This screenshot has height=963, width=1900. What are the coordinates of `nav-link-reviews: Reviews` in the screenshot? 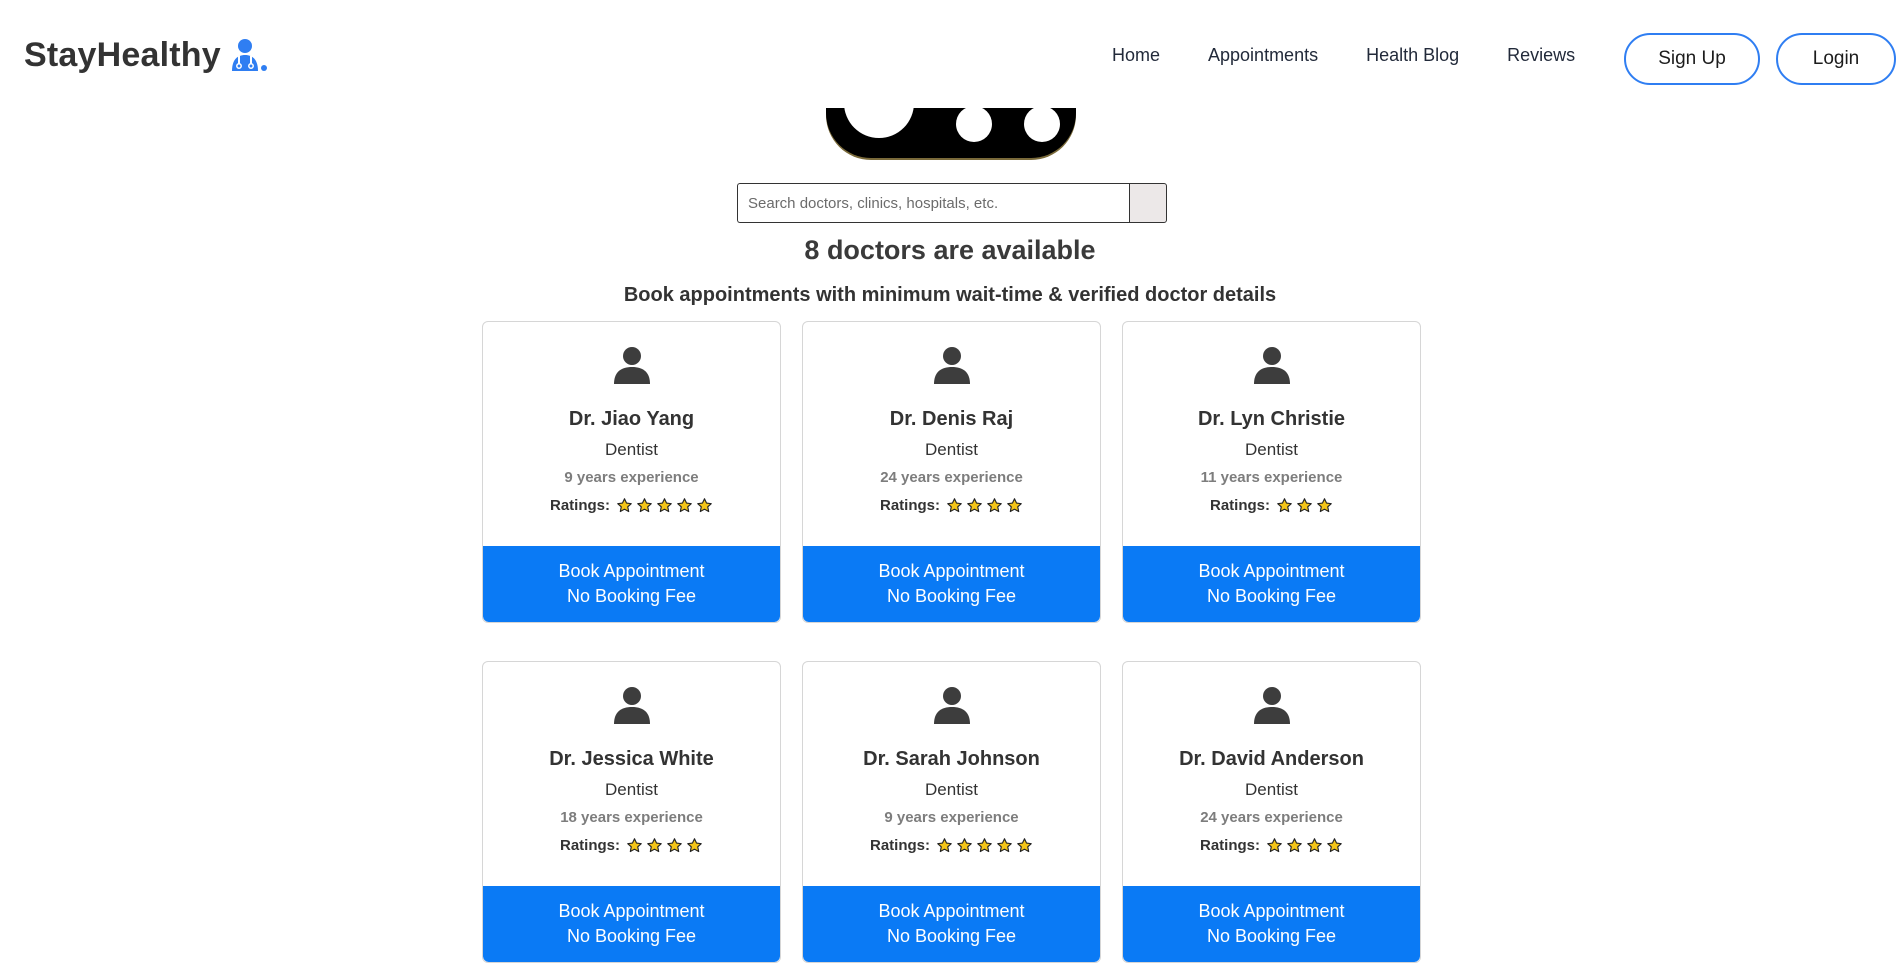 It's located at (1541, 55).